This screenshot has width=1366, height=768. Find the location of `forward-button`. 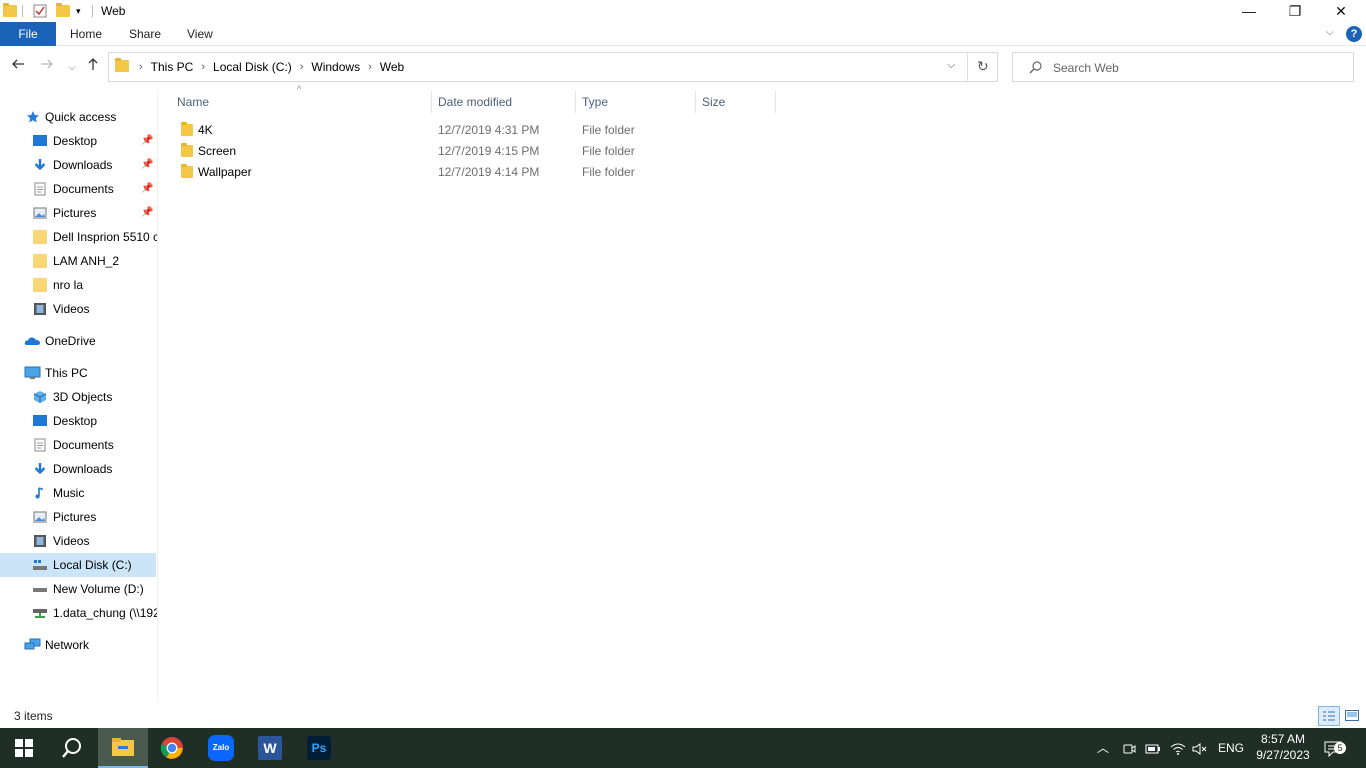

forward-button is located at coordinates (47, 67).